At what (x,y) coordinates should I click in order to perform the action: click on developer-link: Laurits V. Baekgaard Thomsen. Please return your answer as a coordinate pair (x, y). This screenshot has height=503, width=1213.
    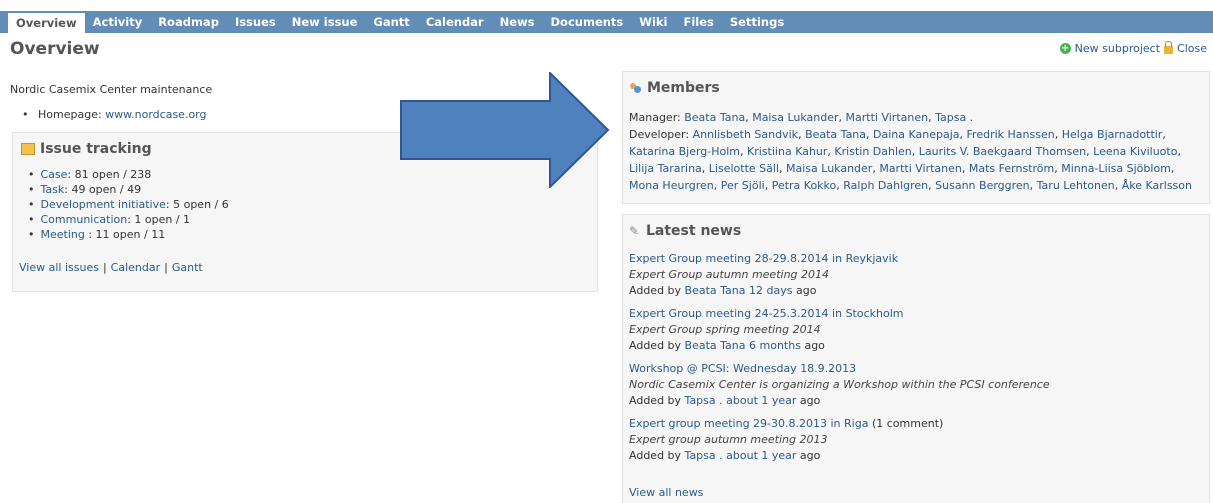
    Looking at the image, I should click on (1002, 151).